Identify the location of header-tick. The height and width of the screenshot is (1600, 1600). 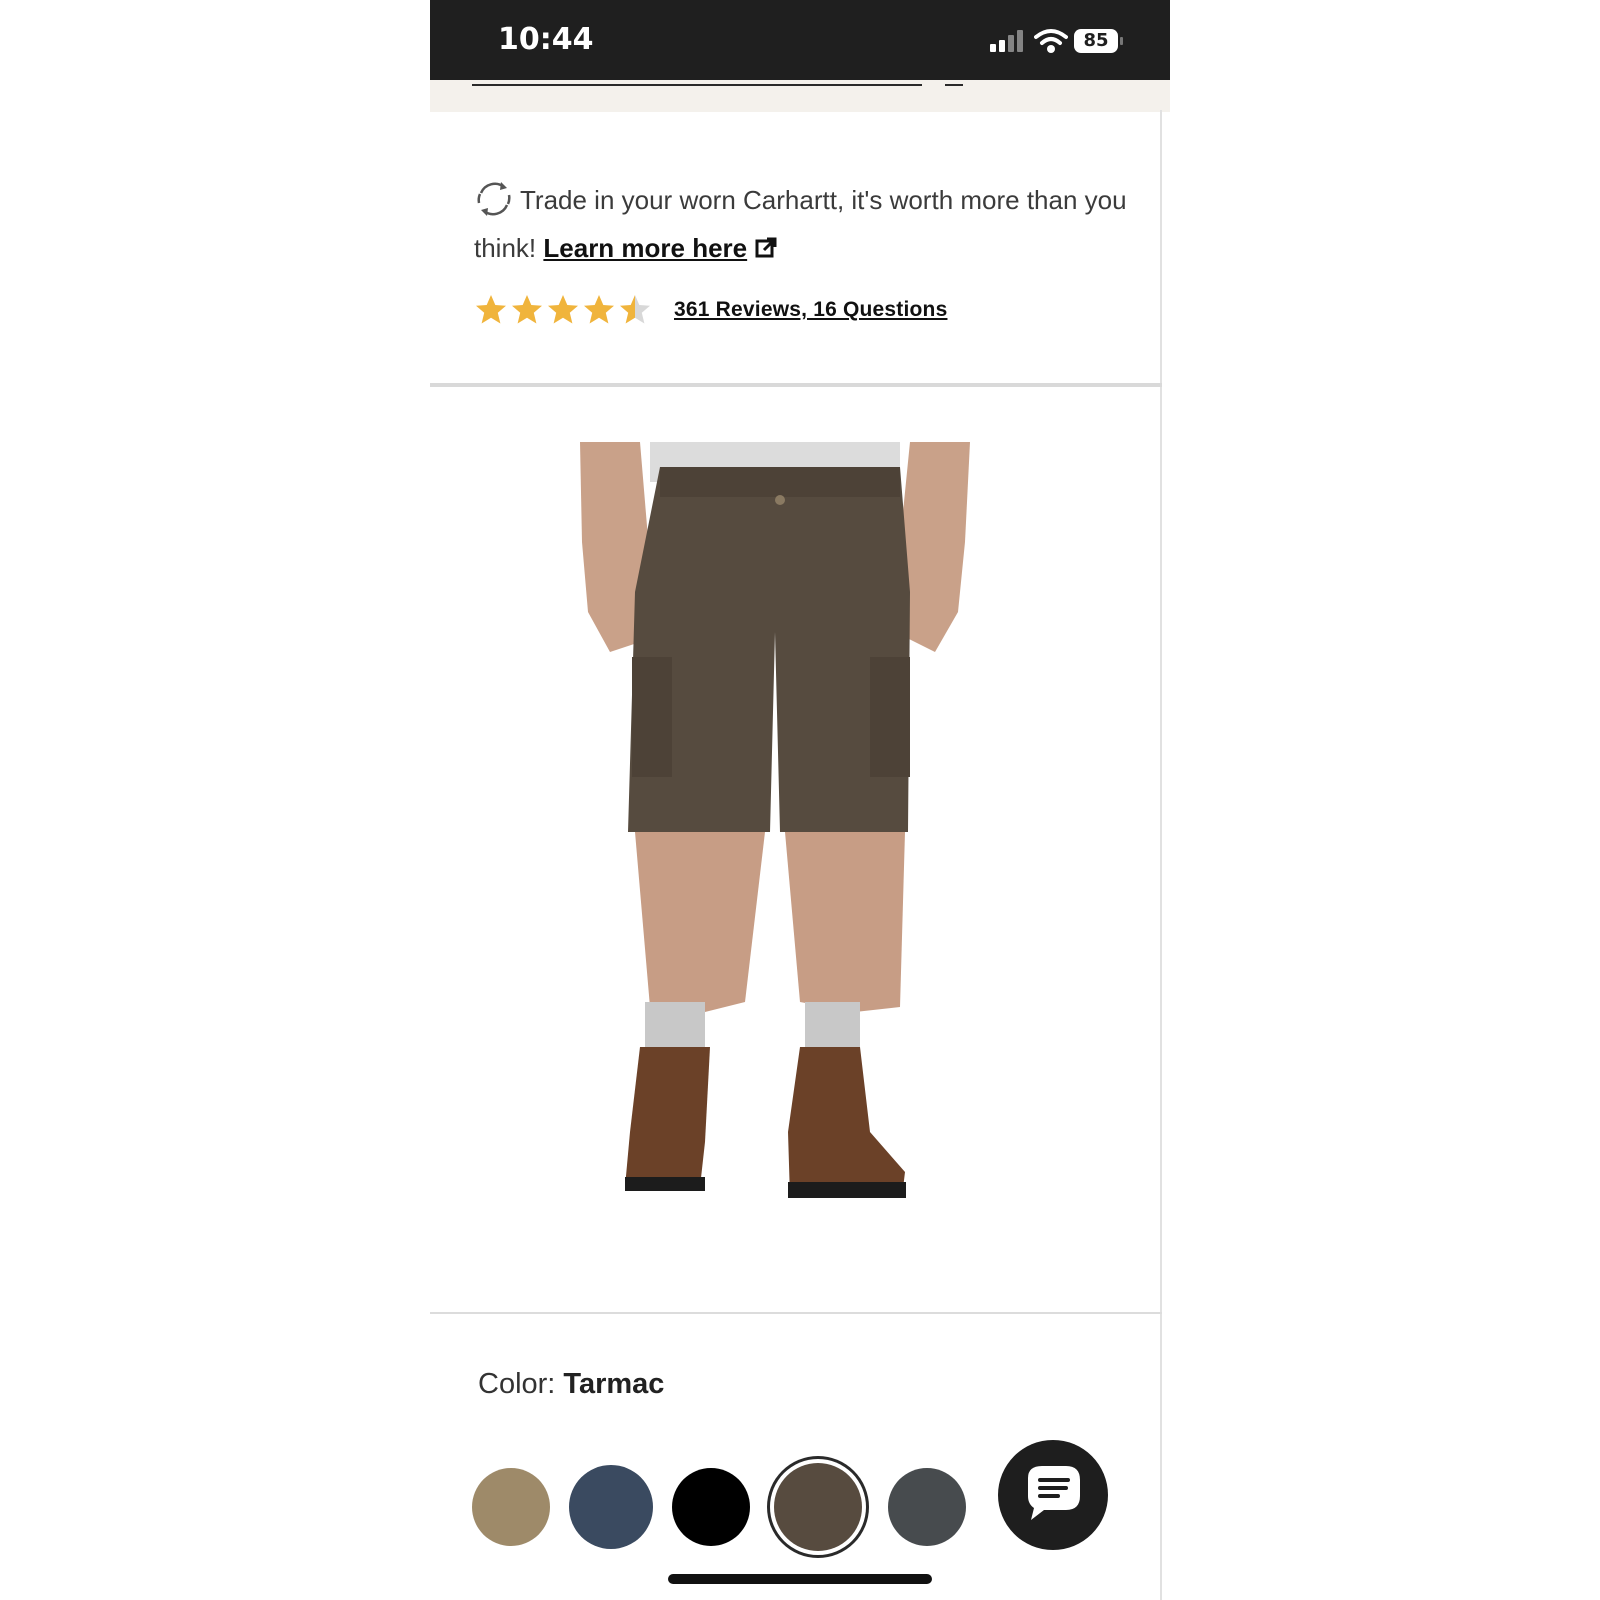
(954, 85).